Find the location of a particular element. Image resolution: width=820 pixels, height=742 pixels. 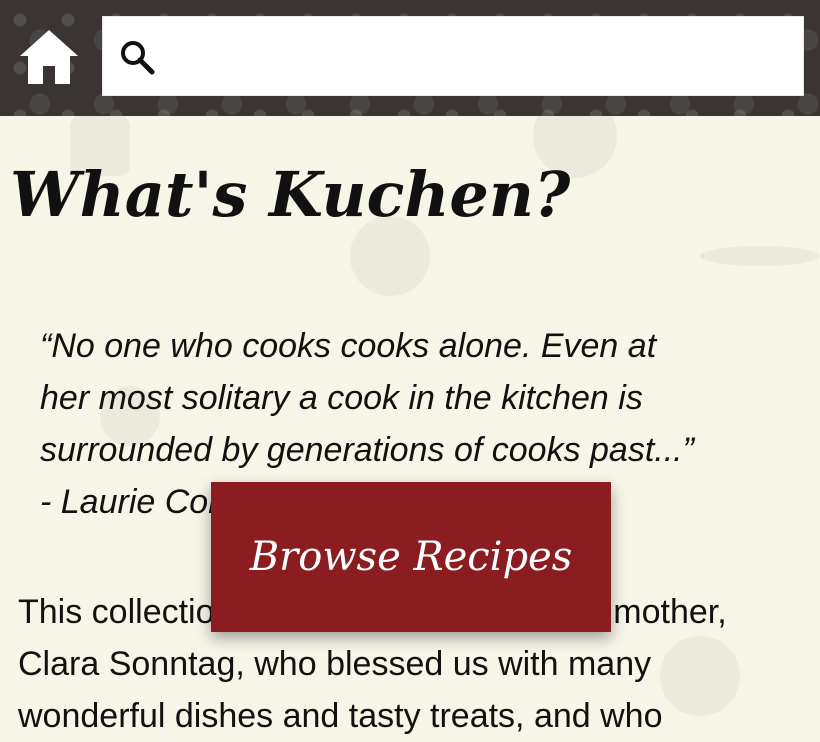

search-icon is located at coordinates (138, 58).